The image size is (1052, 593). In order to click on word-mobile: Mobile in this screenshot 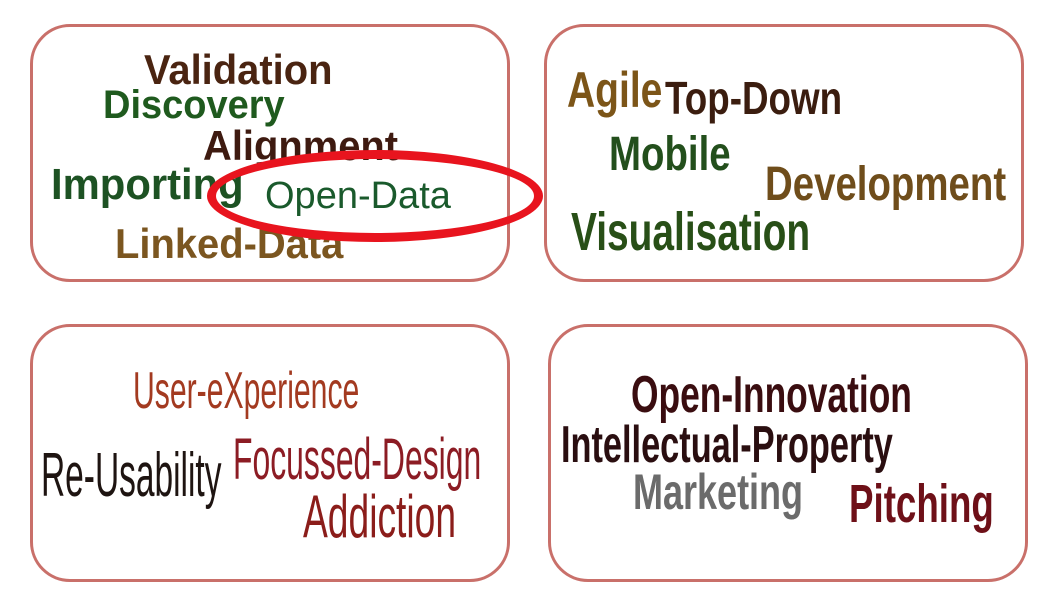, I will do `click(670, 154)`.